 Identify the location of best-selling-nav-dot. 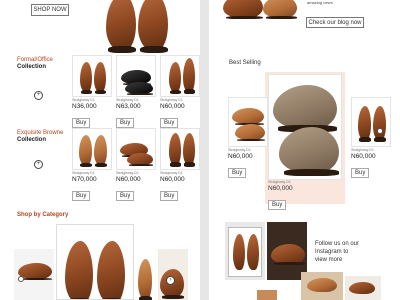
(380, 131).